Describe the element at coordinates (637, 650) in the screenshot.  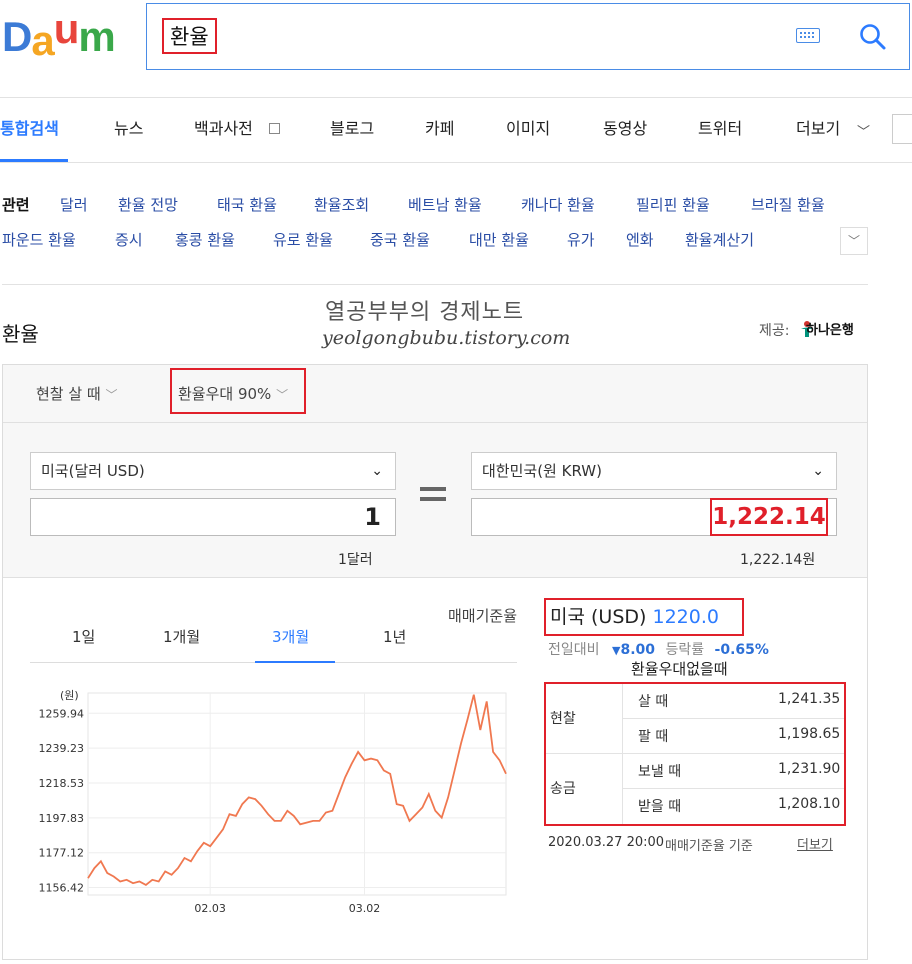
I see `prev-value: 8.00` at that location.